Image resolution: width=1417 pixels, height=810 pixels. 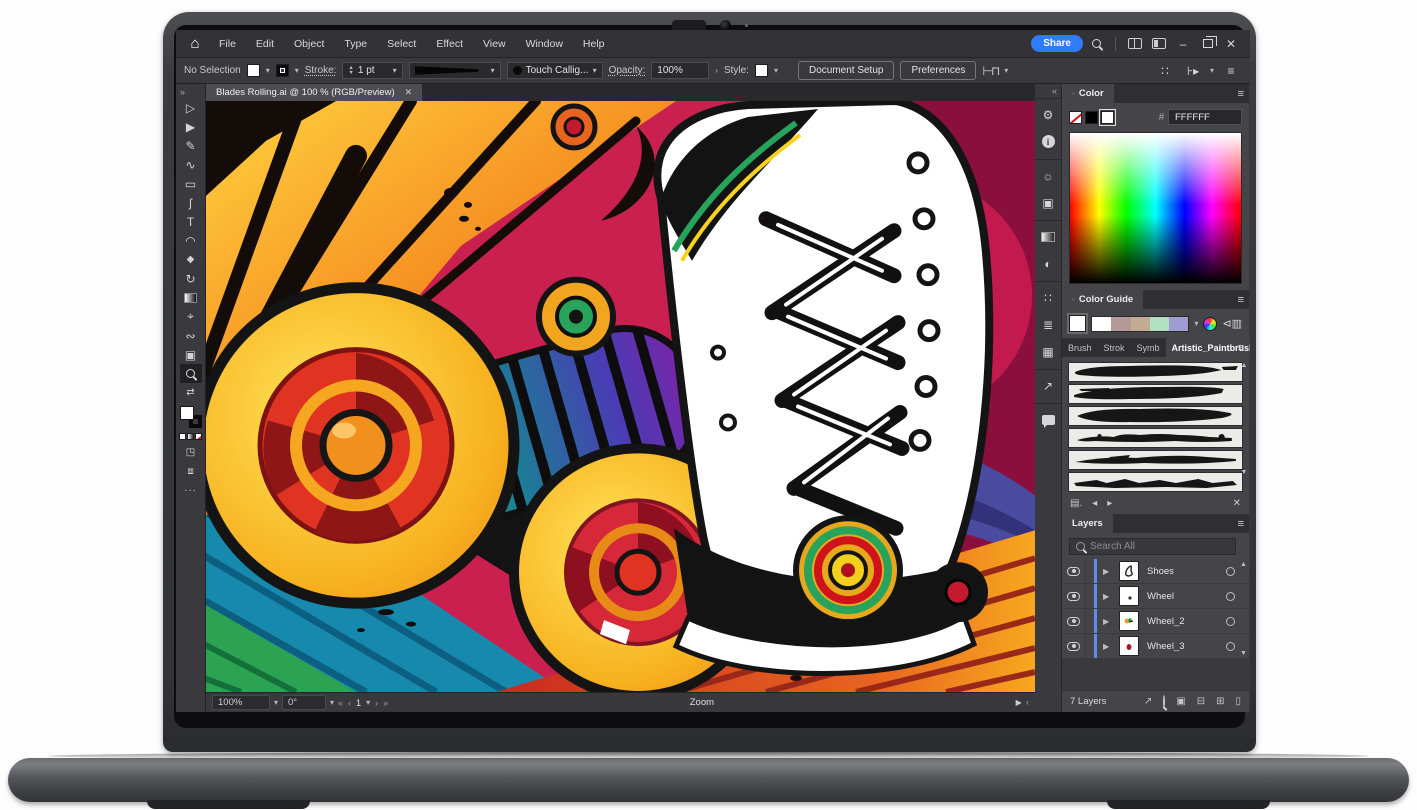 What do you see at coordinates (191, 471) in the screenshot?
I see `screen-mode-icon: ⧈` at bounding box center [191, 471].